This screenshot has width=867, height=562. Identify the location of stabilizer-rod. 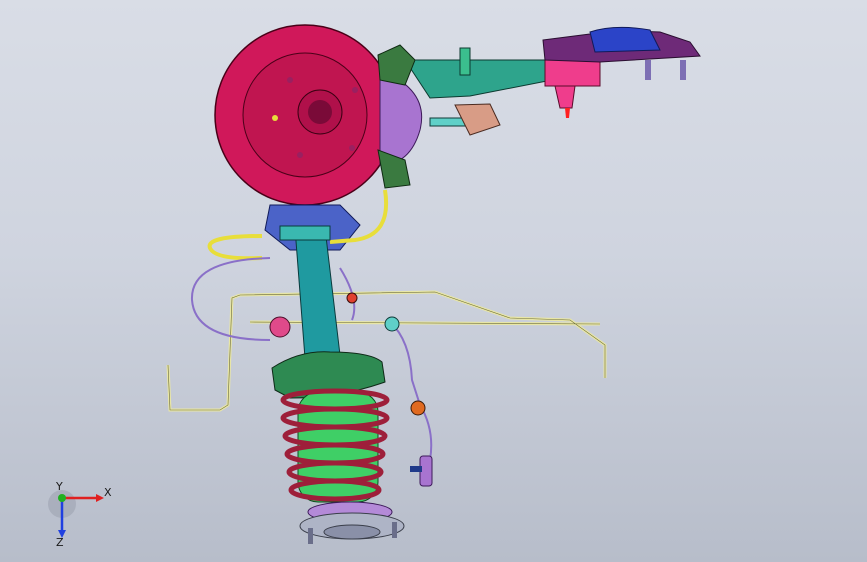
(386, 351).